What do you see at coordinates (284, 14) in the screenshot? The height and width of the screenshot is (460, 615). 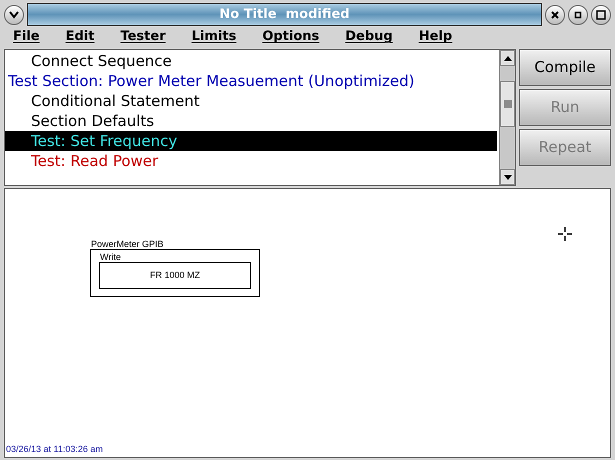 I see `window-title: No Title modified` at bounding box center [284, 14].